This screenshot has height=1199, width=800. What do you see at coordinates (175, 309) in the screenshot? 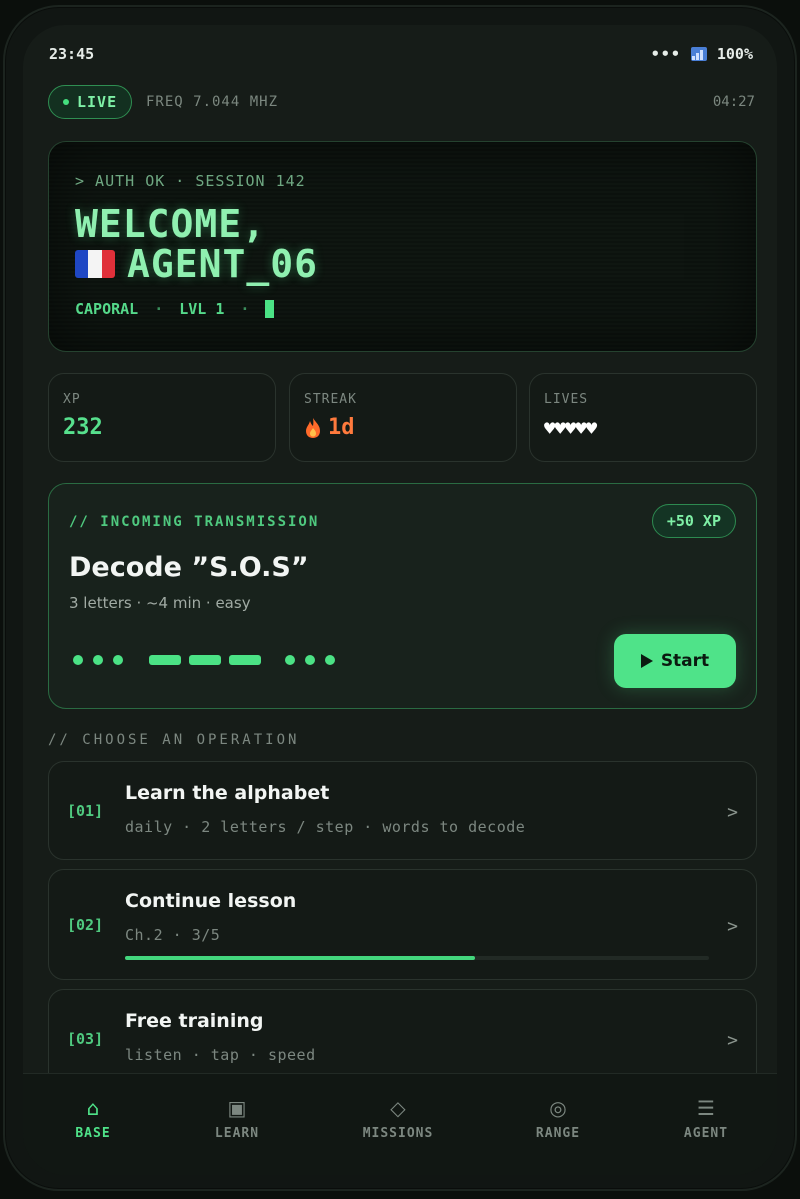
I see `rank-row: CAPORAL · LVL 1 ·` at bounding box center [175, 309].